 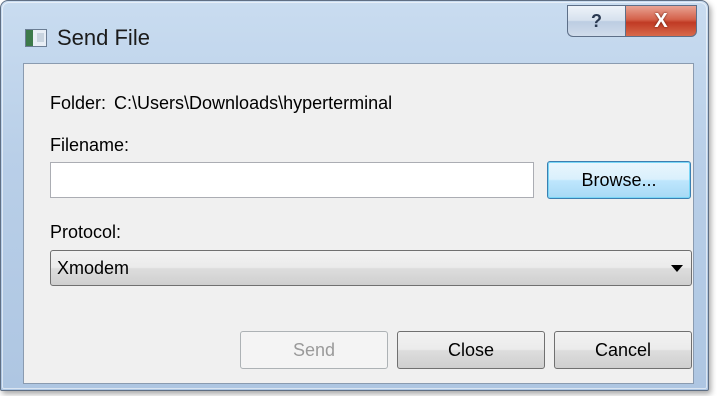 What do you see at coordinates (78, 103) in the screenshot?
I see `folder-label: Folder:` at bounding box center [78, 103].